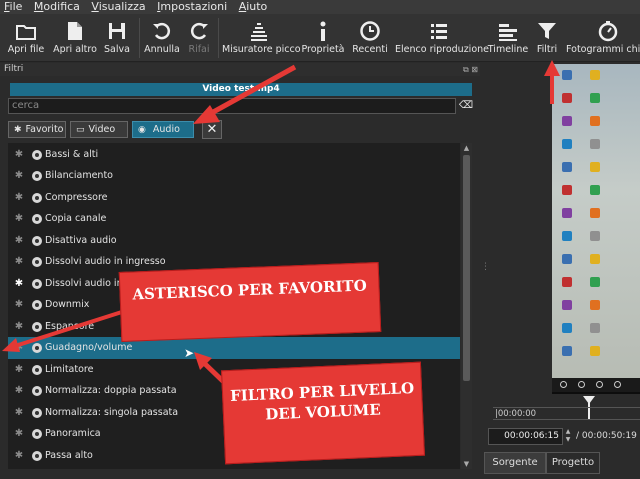 This screenshot has width=640, height=479. What do you see at coordinates (26, 49) in the screenshot?
I see `open-file-label: Apri file` at bounding box center [26, 49].